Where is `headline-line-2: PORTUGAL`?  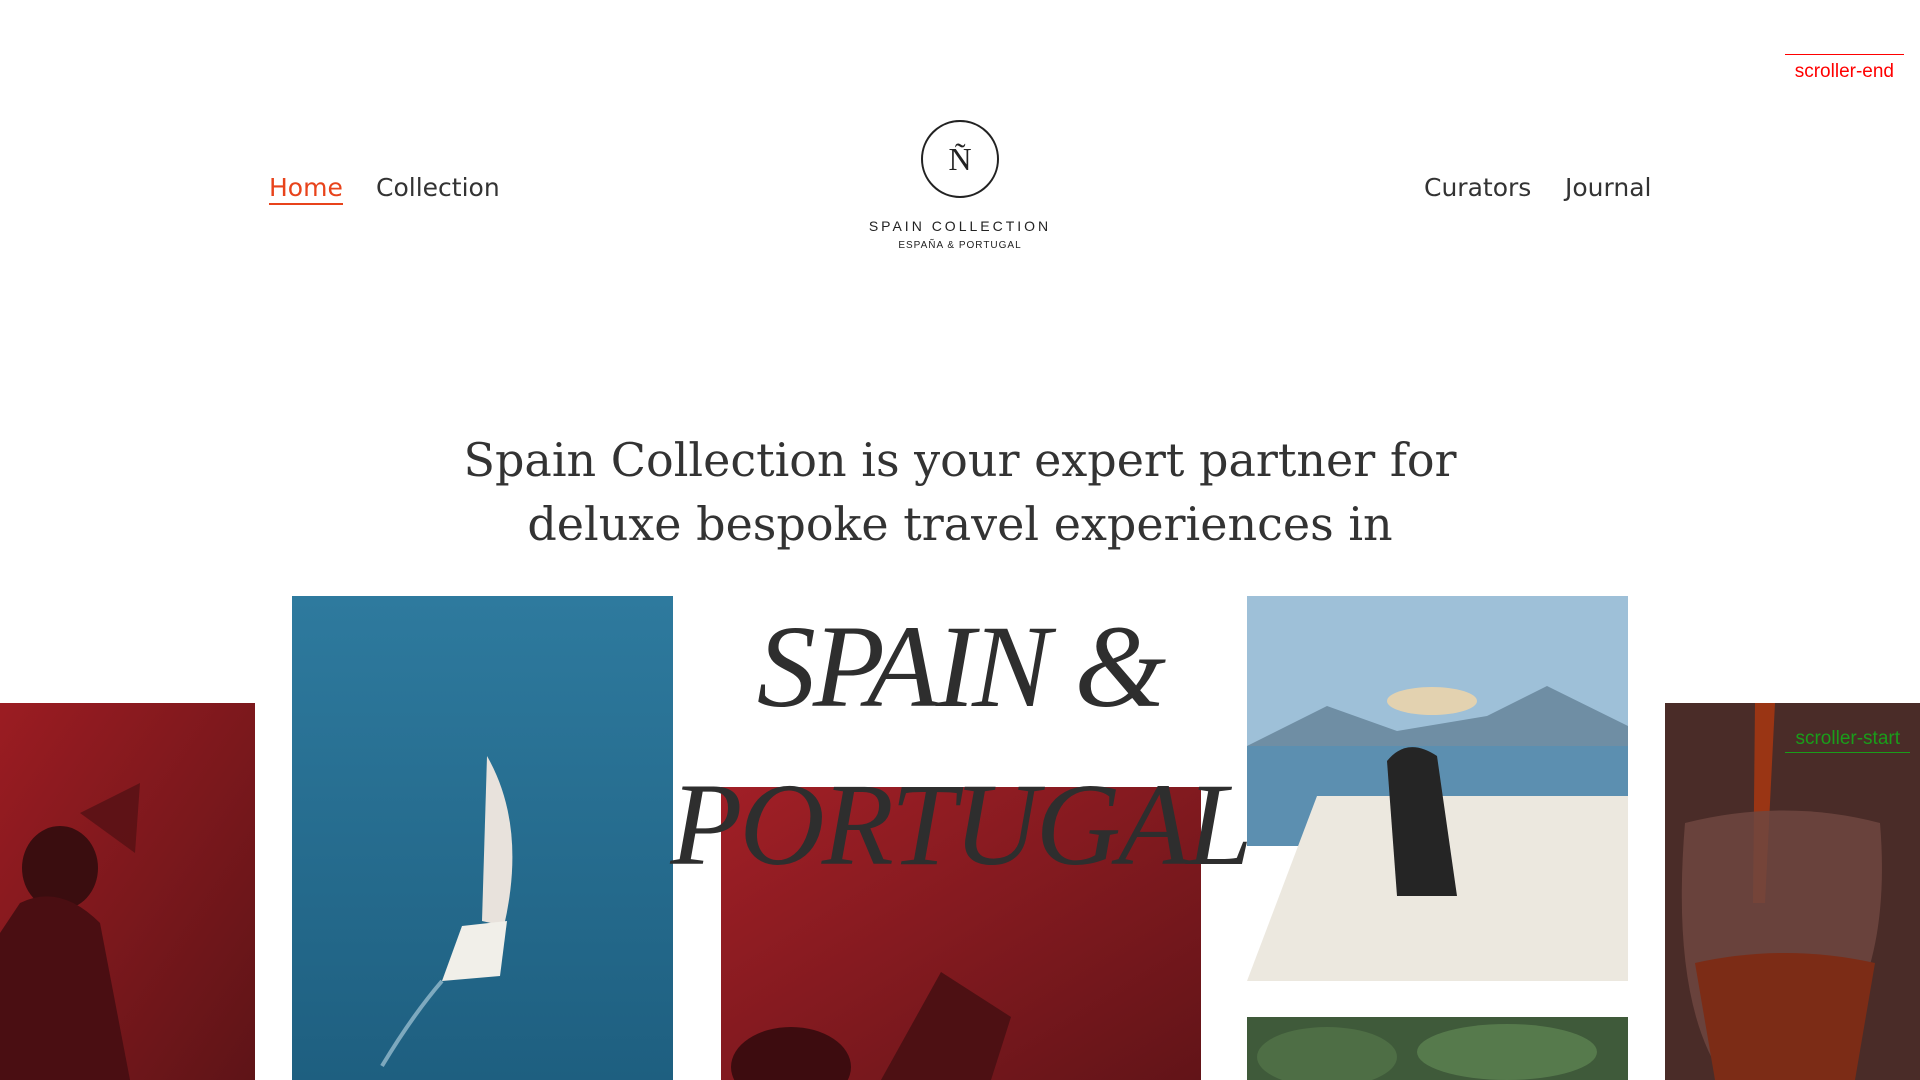
headline-line-2: PORTUGAL is located at coordinates (961, 824).